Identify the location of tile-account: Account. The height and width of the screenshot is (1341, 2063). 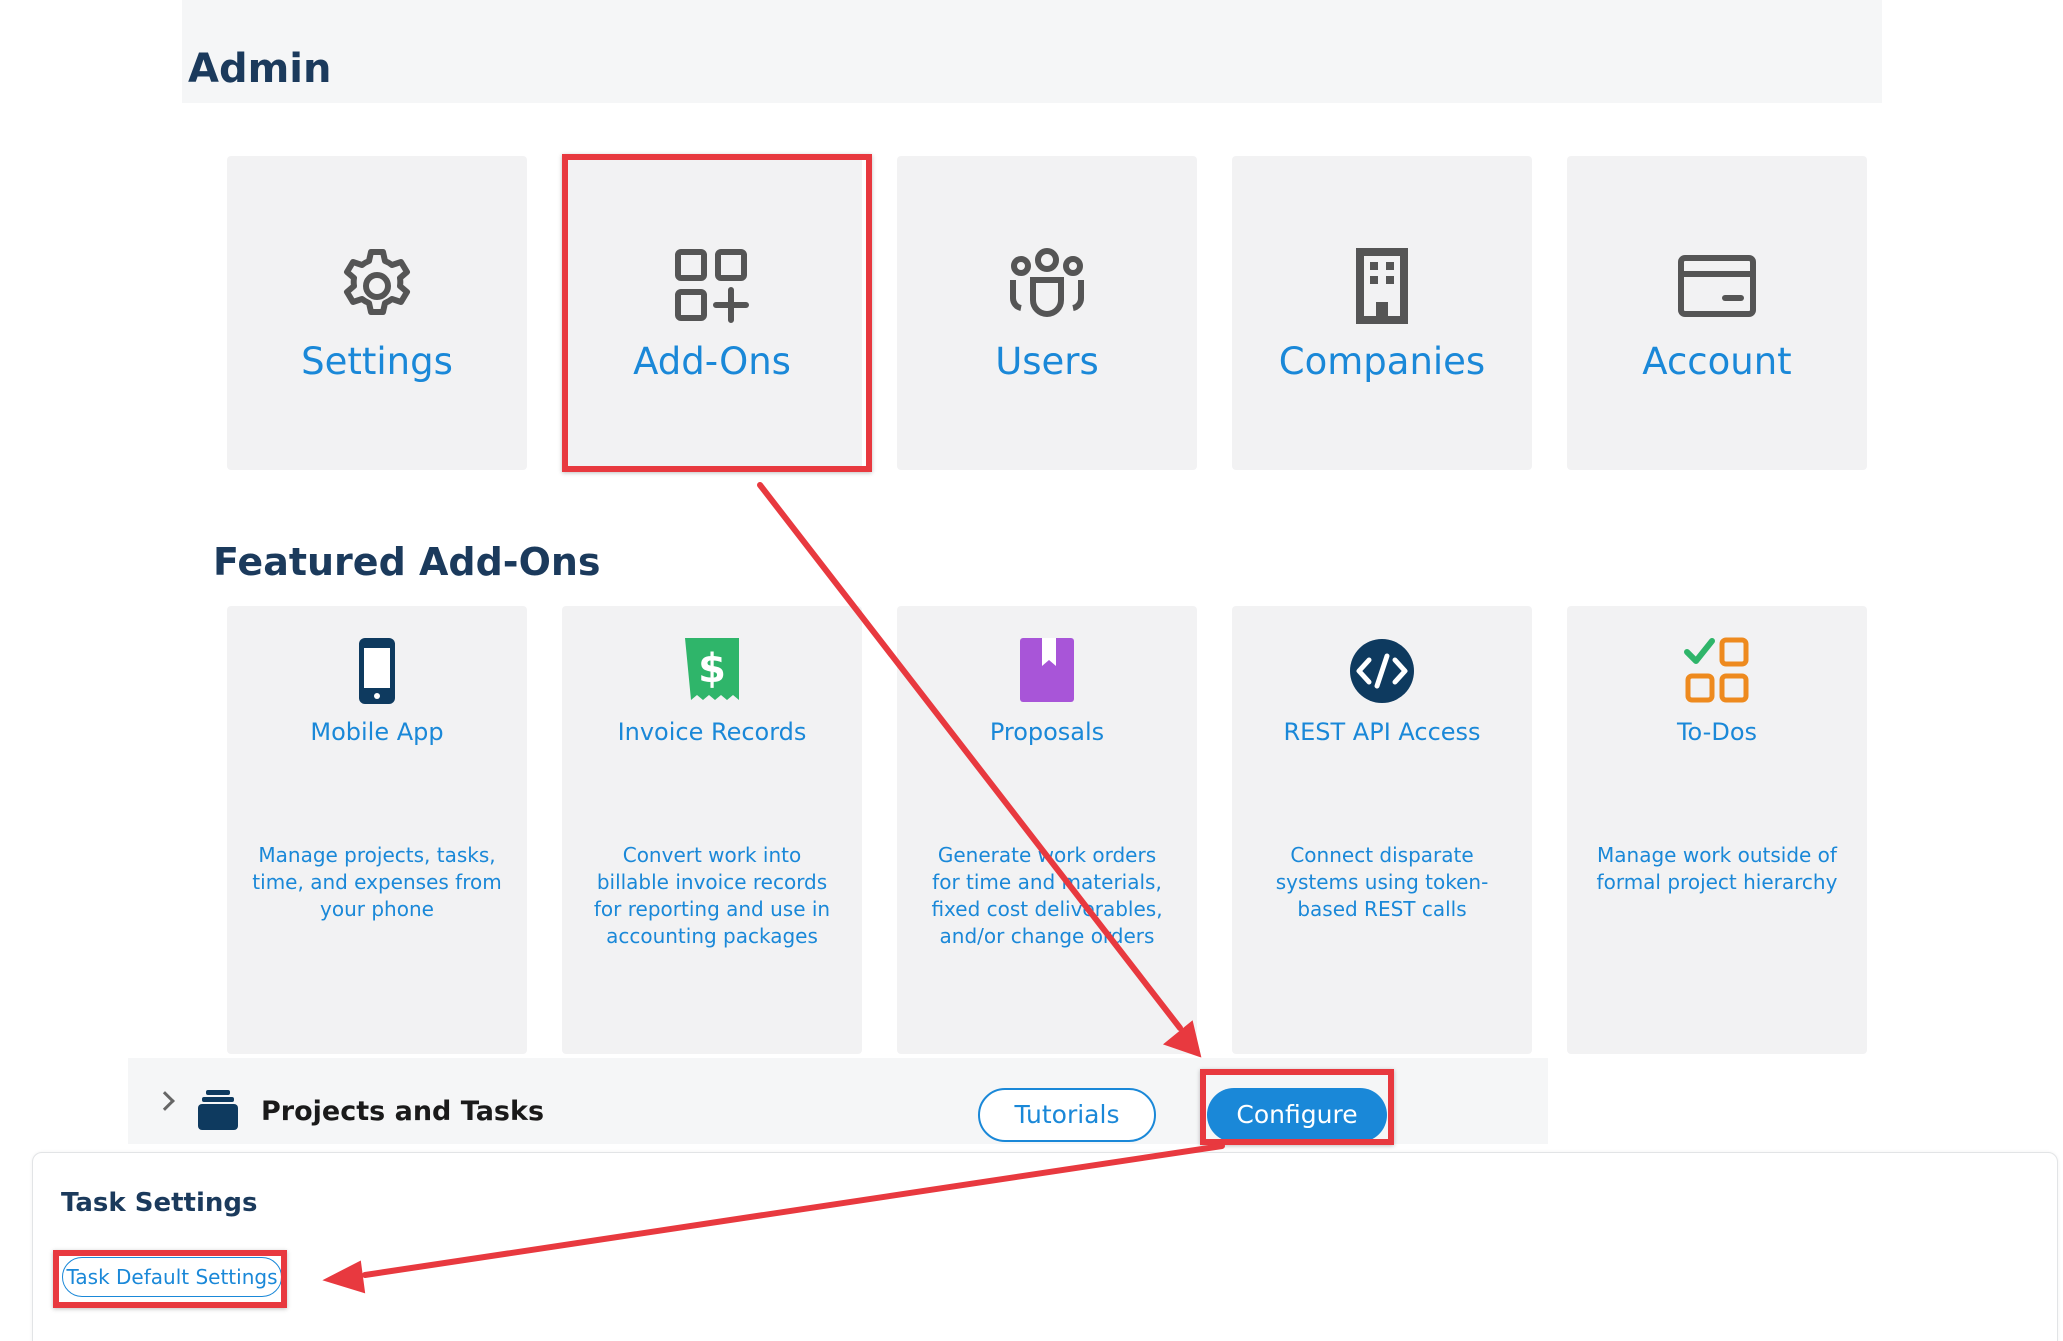
(1717, 313).